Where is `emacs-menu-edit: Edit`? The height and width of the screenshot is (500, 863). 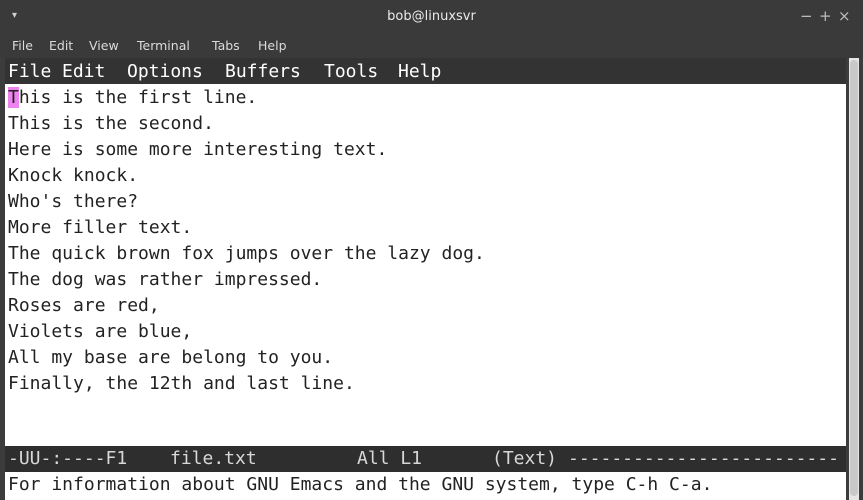
emacs-menu-edit: Edit is located at coordinates (83, 71).